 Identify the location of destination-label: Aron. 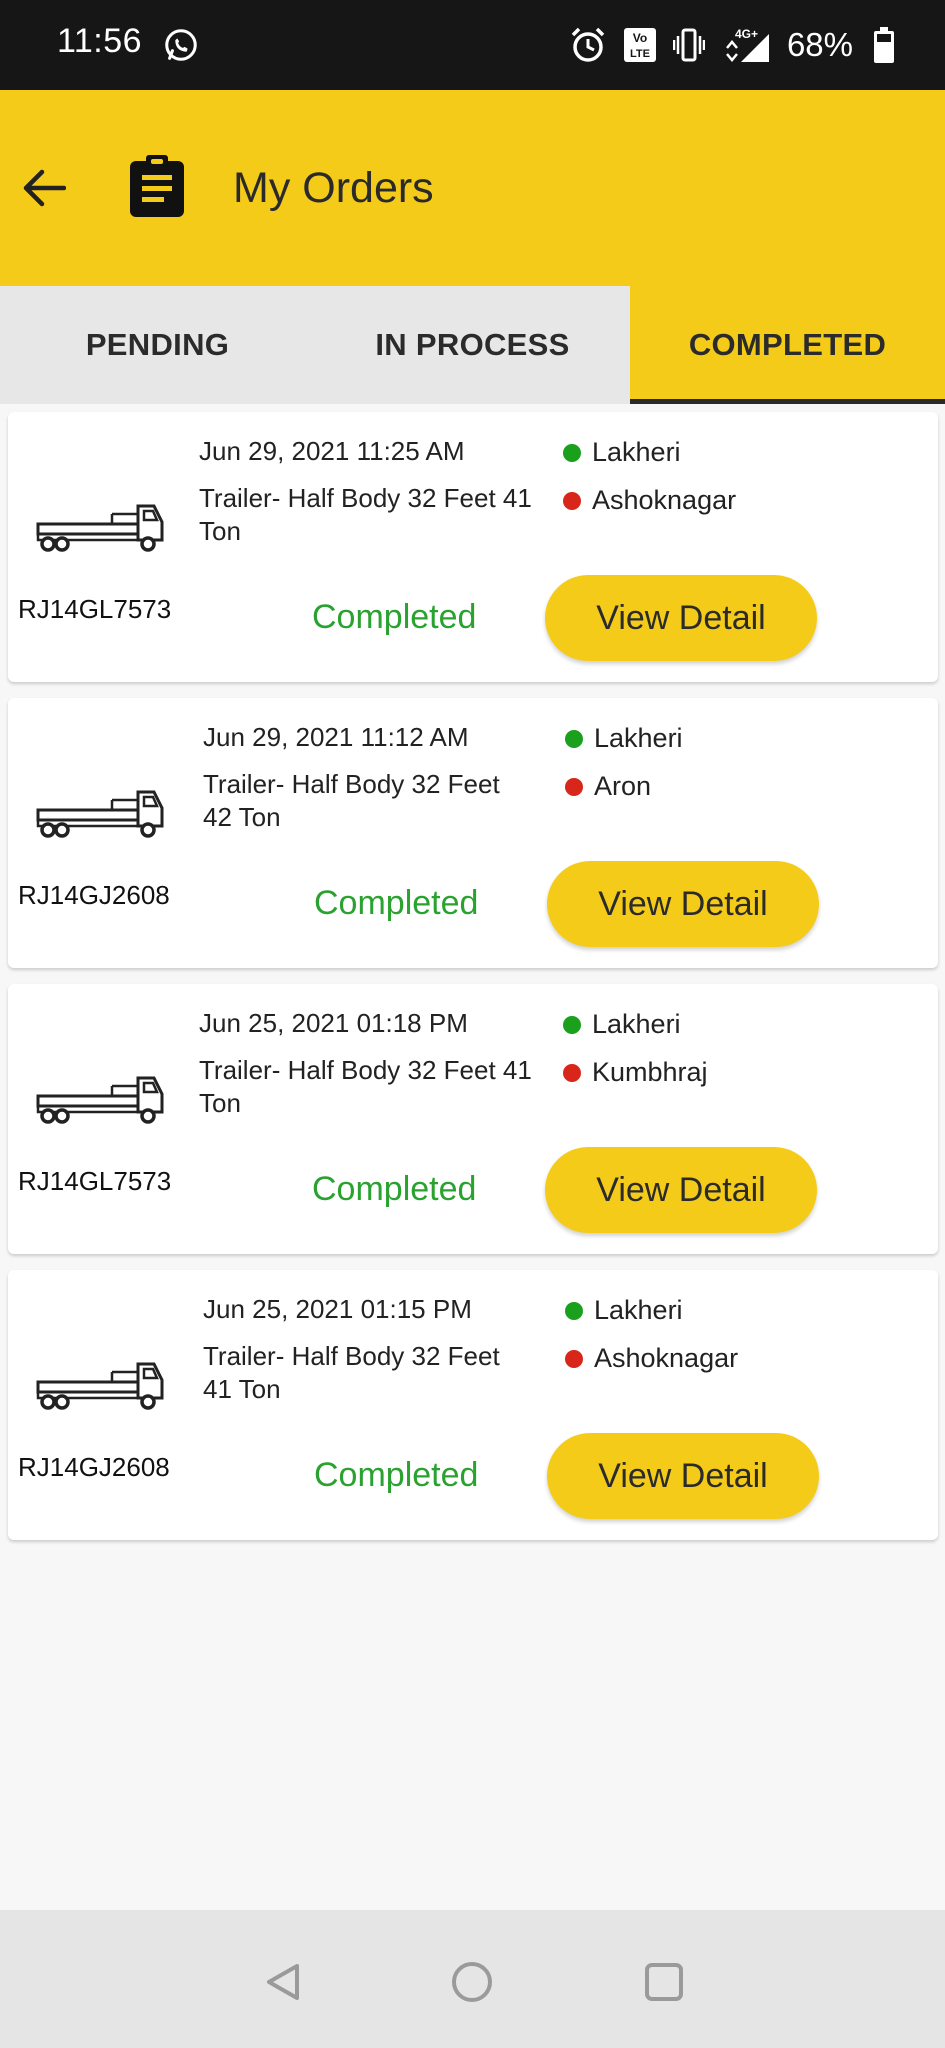
(623, 786).